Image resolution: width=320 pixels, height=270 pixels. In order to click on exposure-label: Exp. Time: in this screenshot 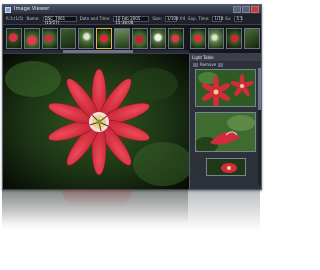, I will do `click(199, 18)`.